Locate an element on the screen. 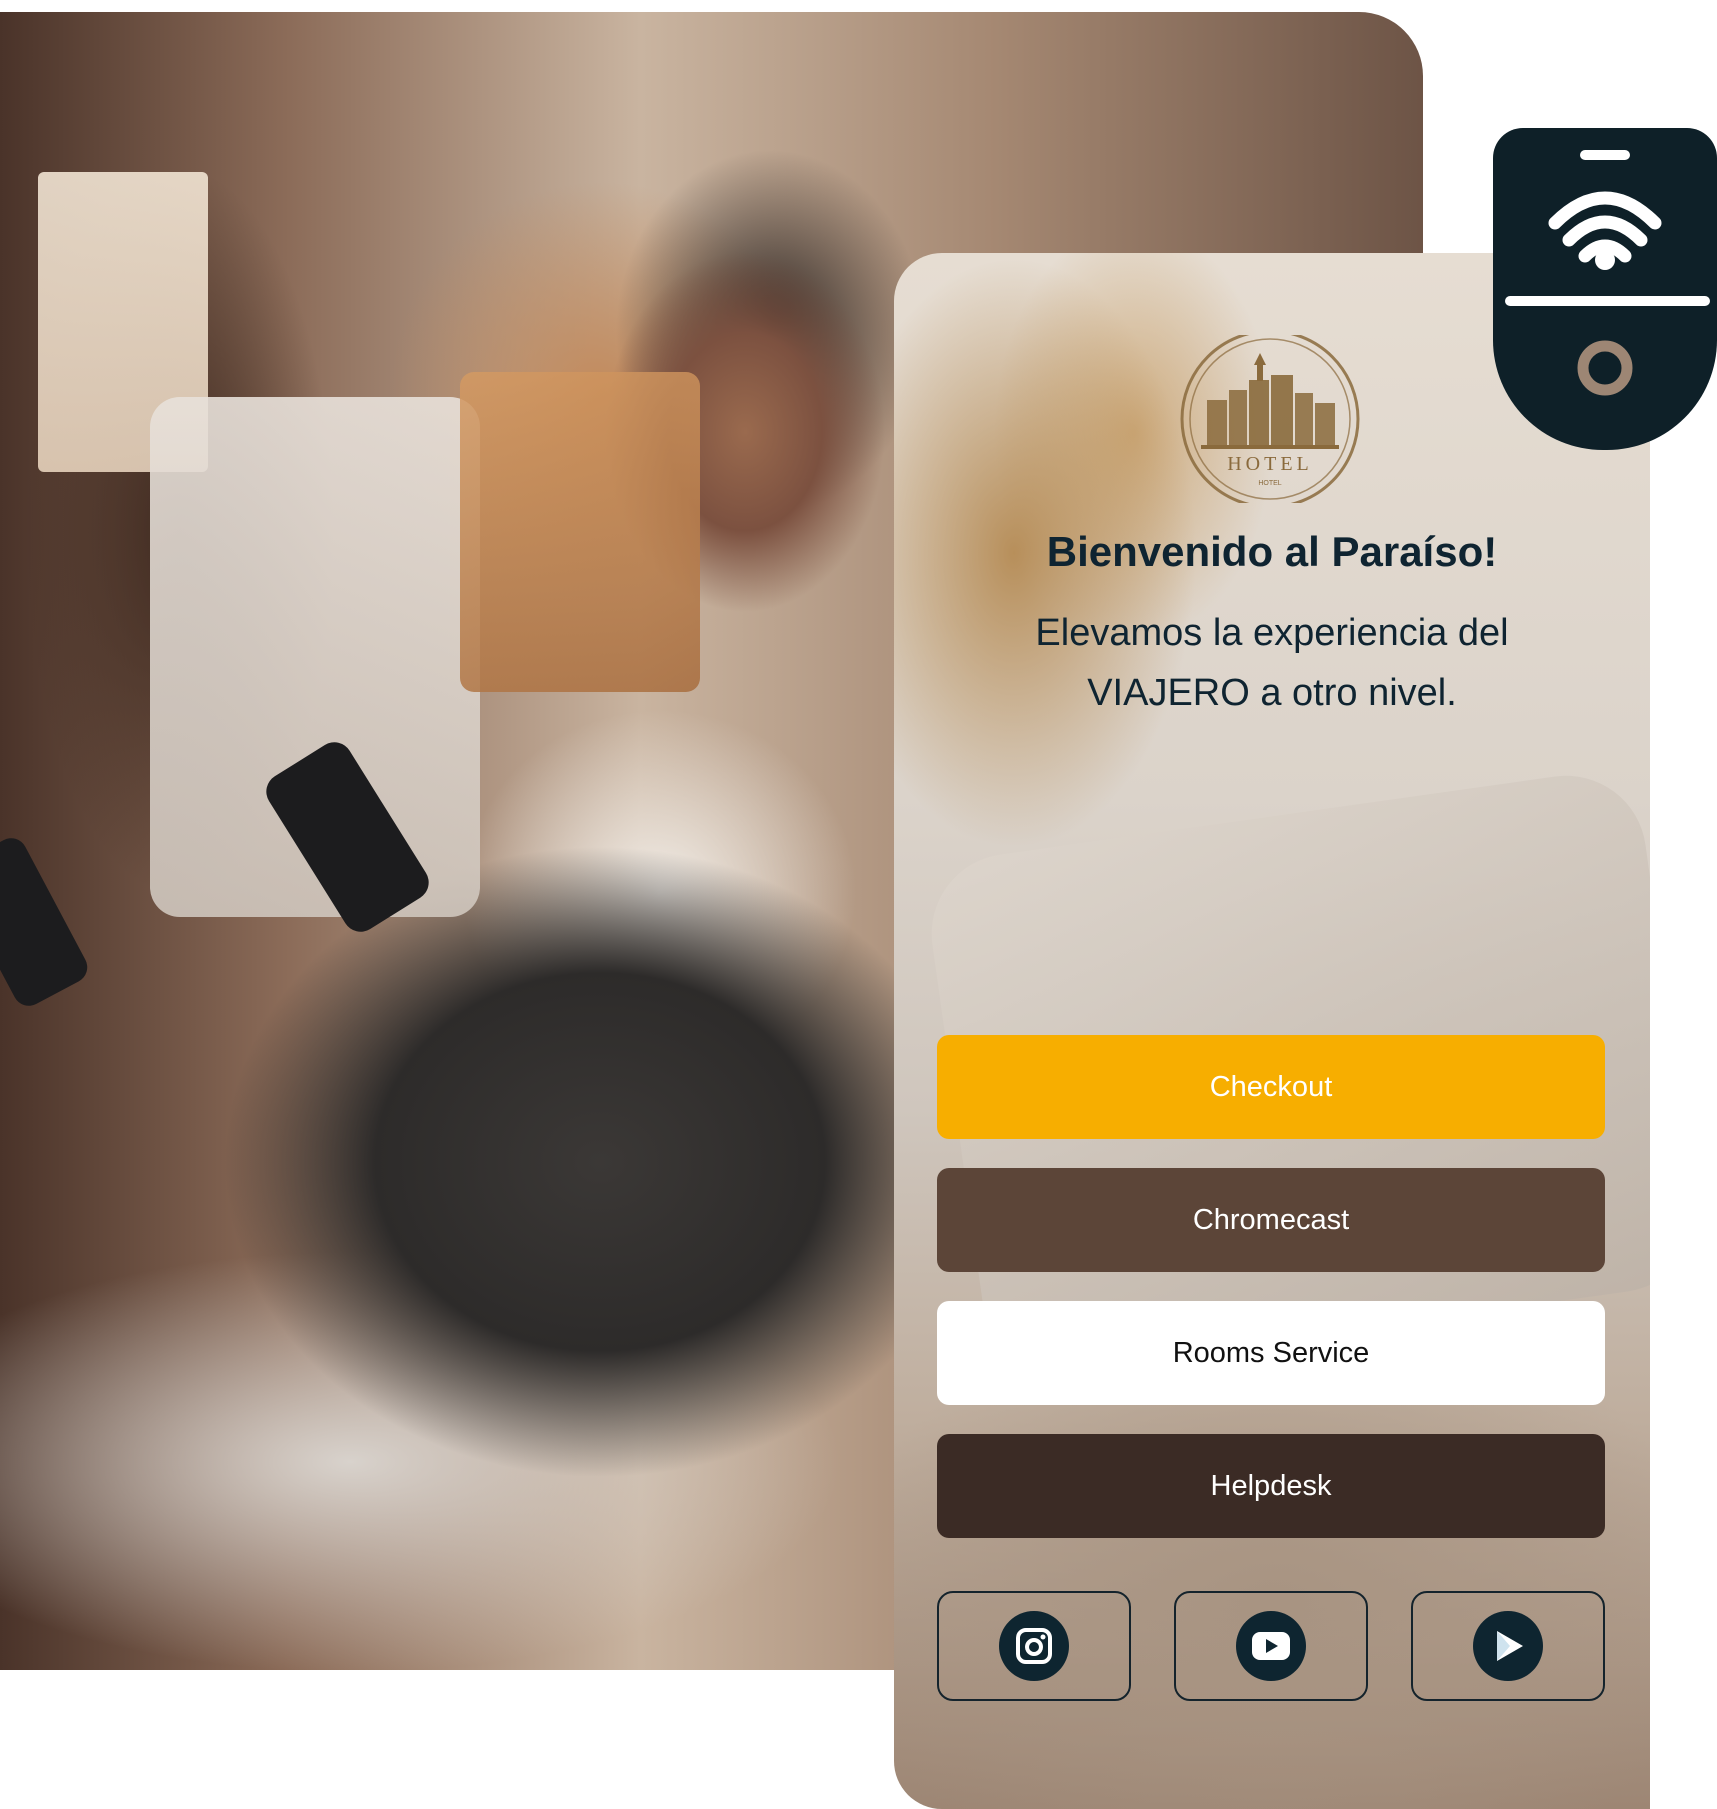  instagram-icon is located at coordinates (1034, 1646).